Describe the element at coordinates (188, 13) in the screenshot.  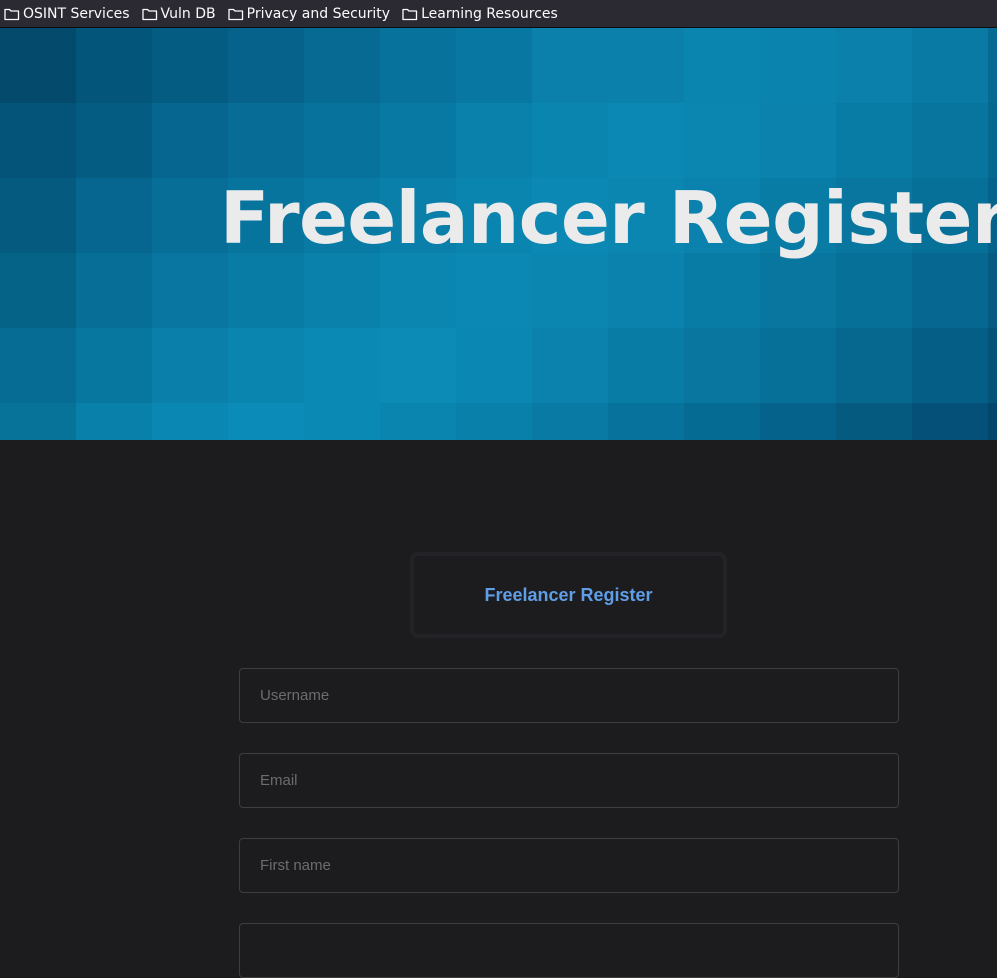
I see `bookmark-label: Vuln DB` at that location.